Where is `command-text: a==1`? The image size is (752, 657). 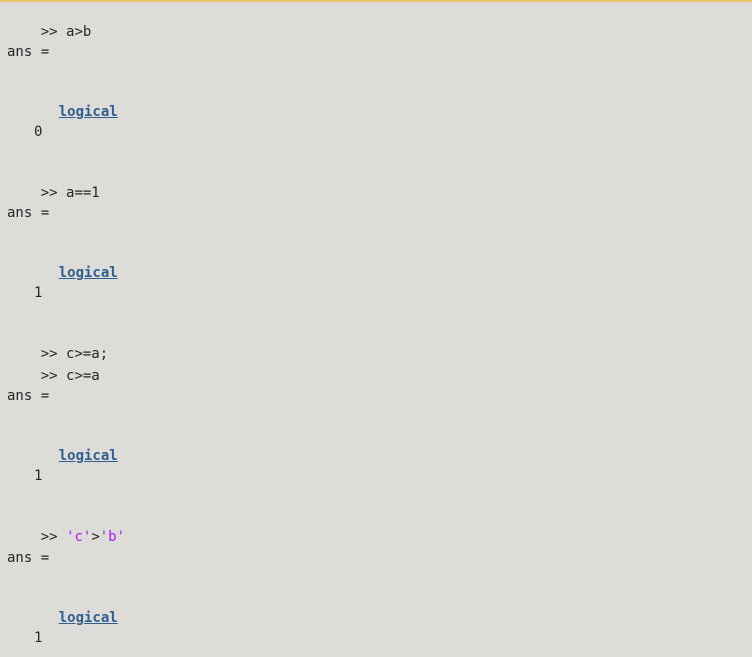 command-text: a==1 is located at coordinates (83, 193).